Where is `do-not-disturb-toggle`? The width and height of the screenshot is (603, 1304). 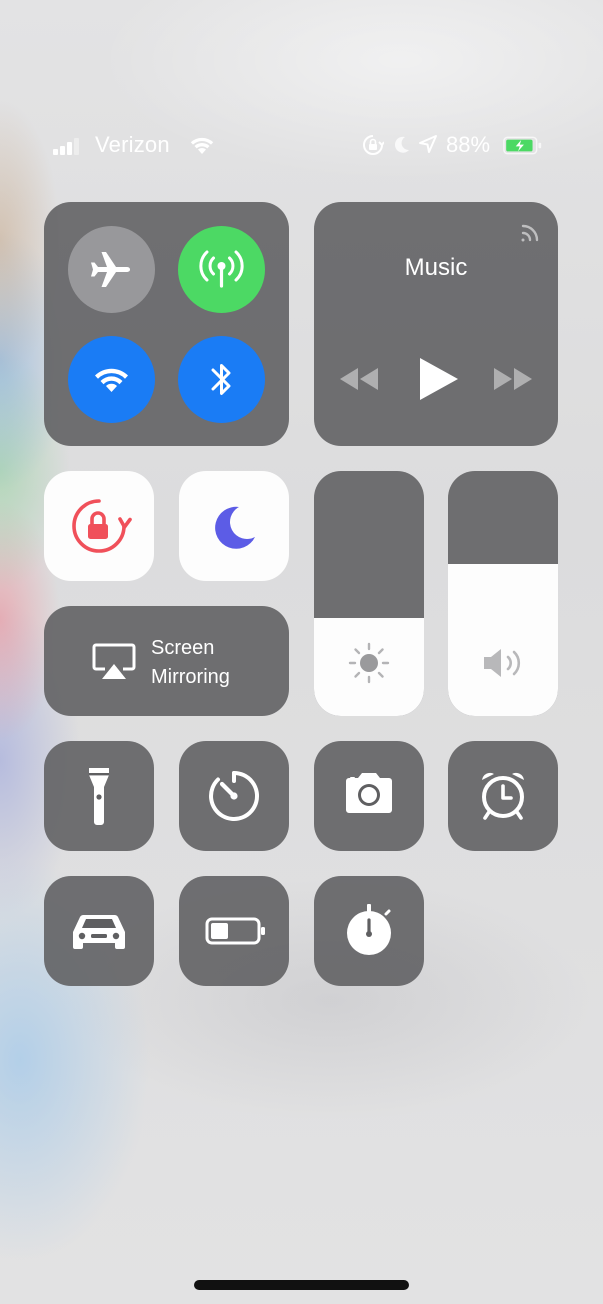
do-not-disturb-toggle is located at coordinates (234, 526).